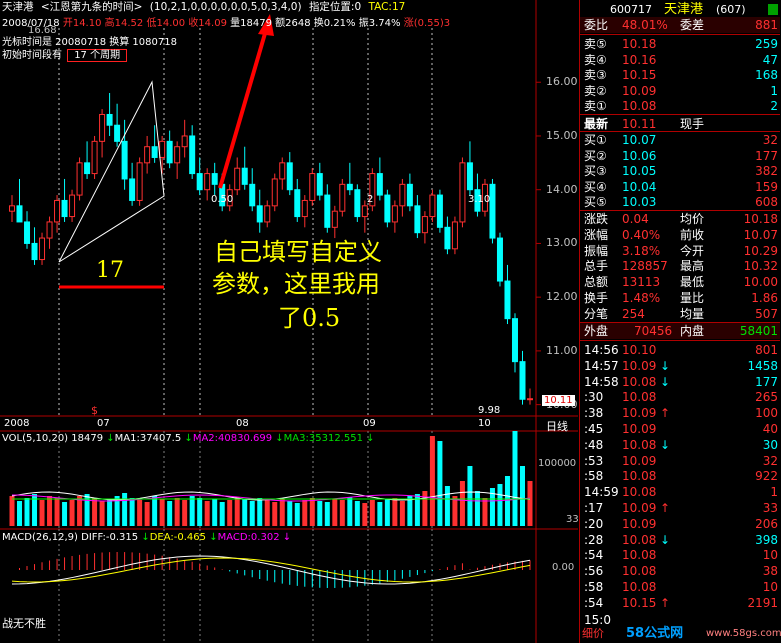 Image resolution: width=781 pixels, height=643 pixels. I want to click on annotation-line2: 参数，这里我用, so click(296, 284).